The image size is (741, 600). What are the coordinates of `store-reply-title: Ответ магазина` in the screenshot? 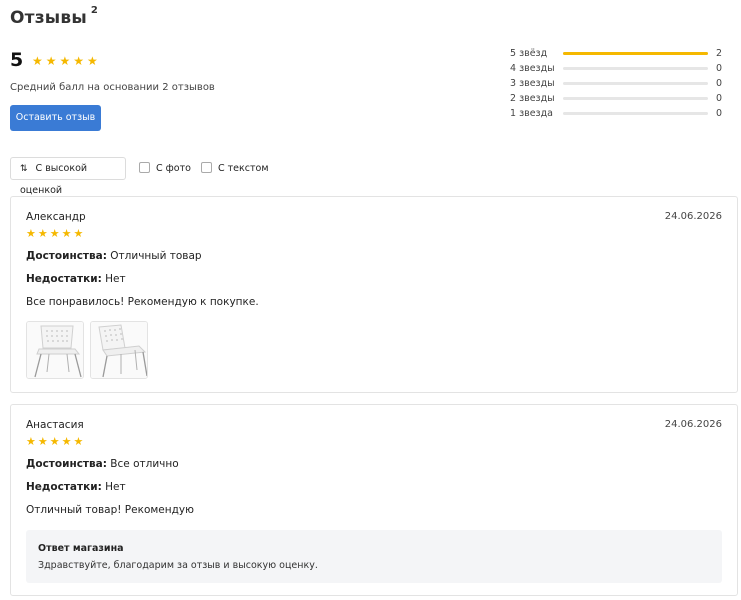 It's located at (81, 548).